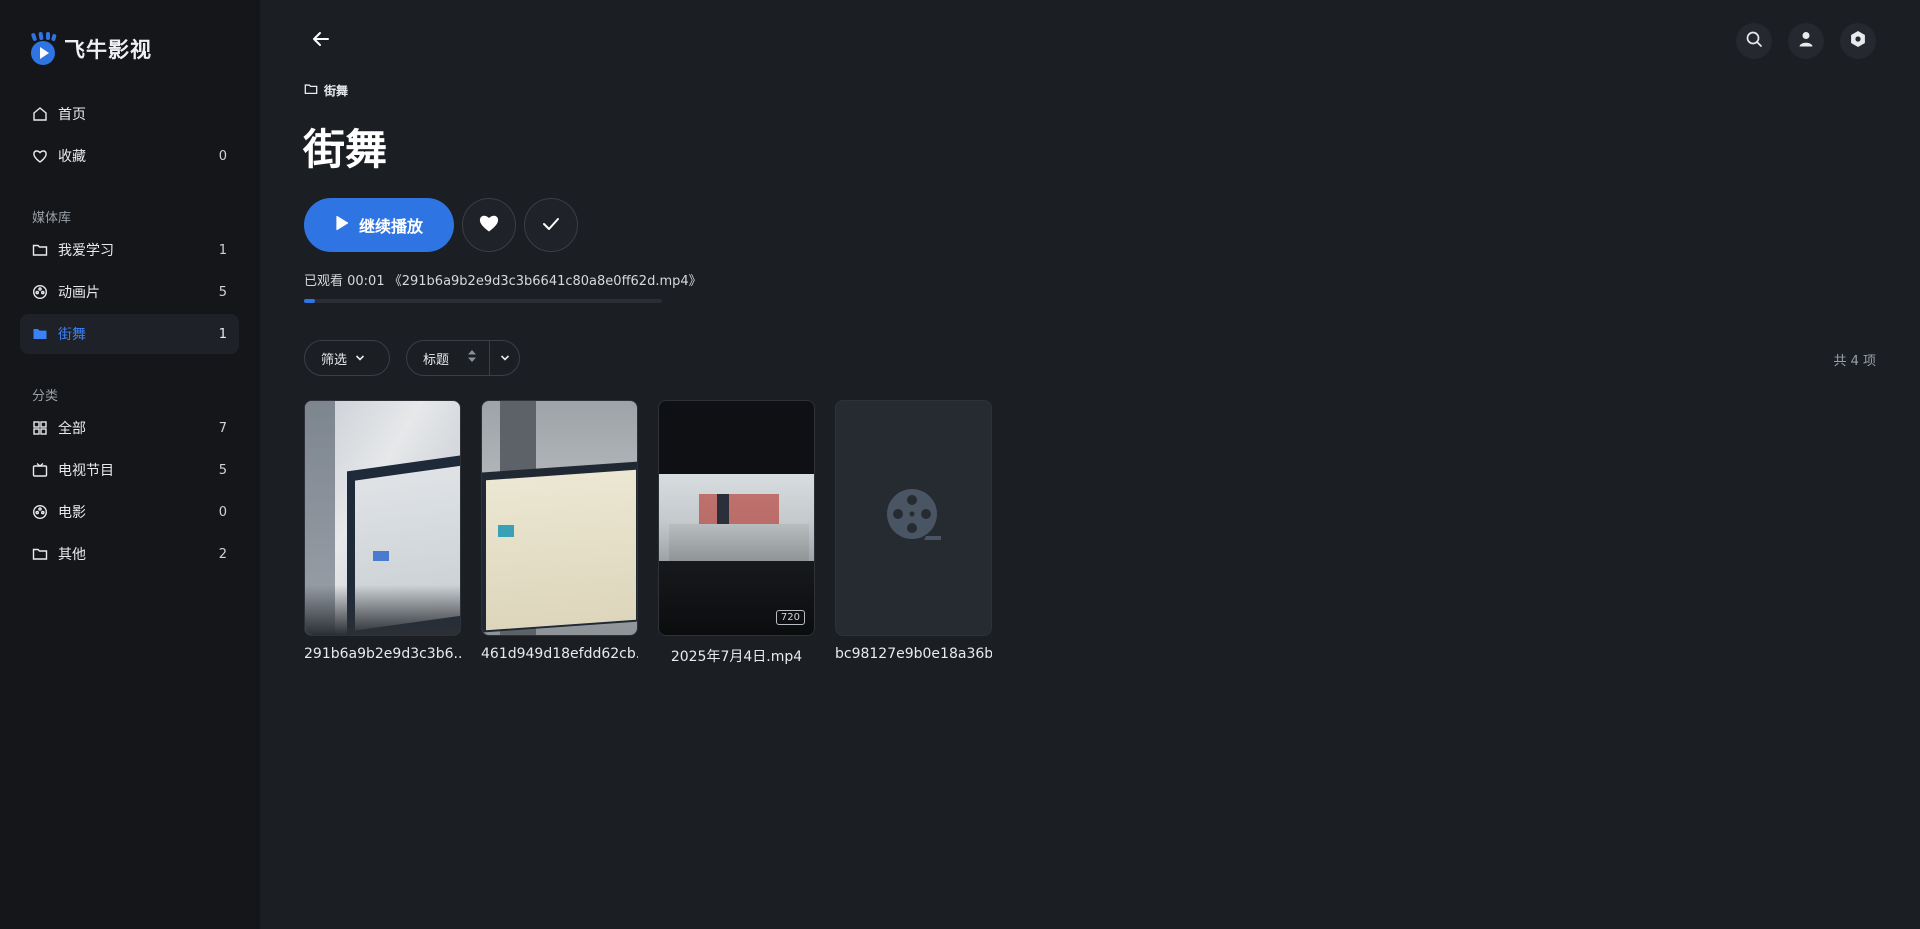 The height and width of the screenshot is (929, 1920). I want to click on sidebar-item-all: 全部 7, so click(129, 428).